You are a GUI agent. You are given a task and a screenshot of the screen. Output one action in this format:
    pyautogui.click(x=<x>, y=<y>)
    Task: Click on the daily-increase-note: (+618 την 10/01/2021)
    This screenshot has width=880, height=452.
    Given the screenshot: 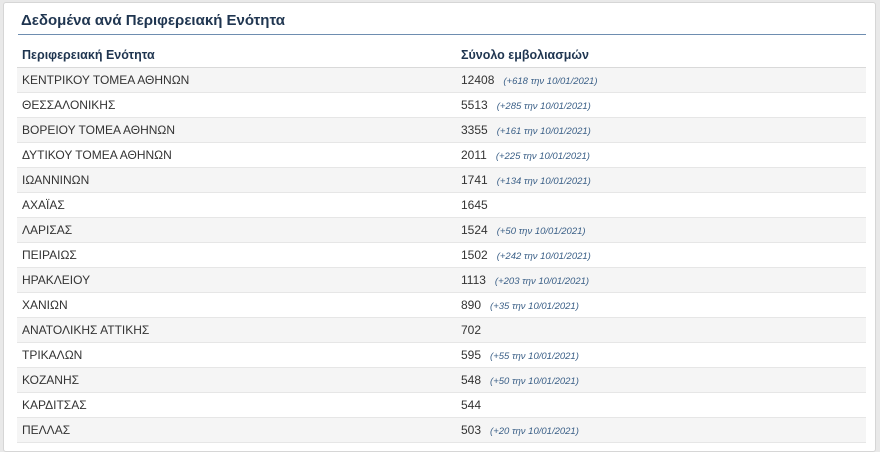 What is the action you would take?
    pyautogui.click(x=550, y=81)
    